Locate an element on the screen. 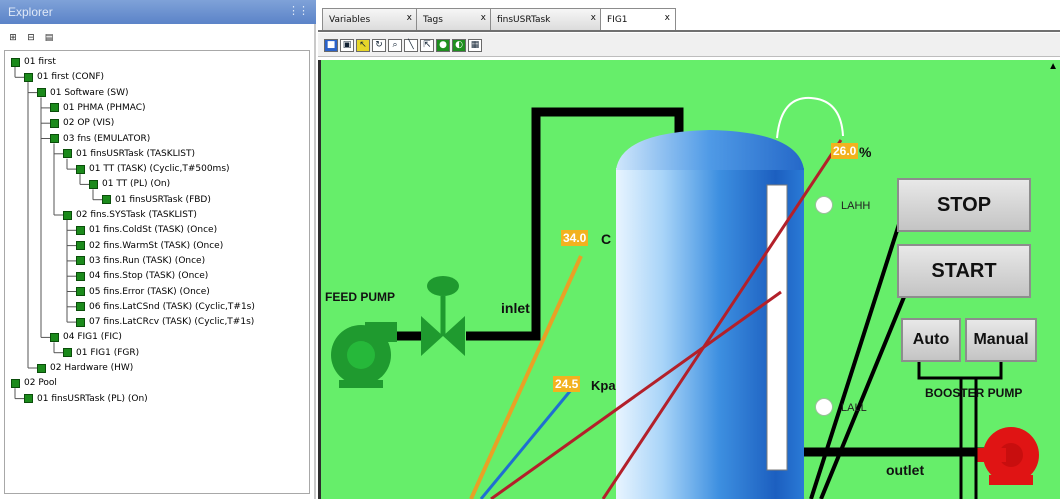  level-unit: % is located at coordinates (865, 152).